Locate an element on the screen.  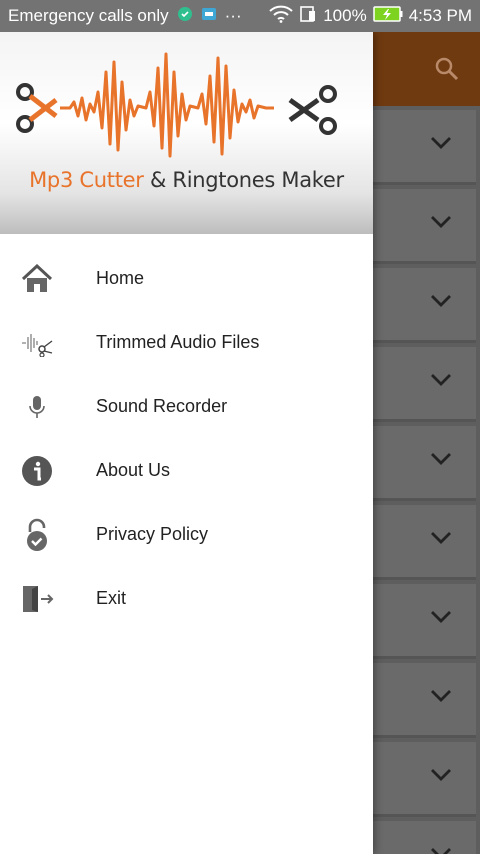
menu-item-home: Home is located at coordinates (186, 278).